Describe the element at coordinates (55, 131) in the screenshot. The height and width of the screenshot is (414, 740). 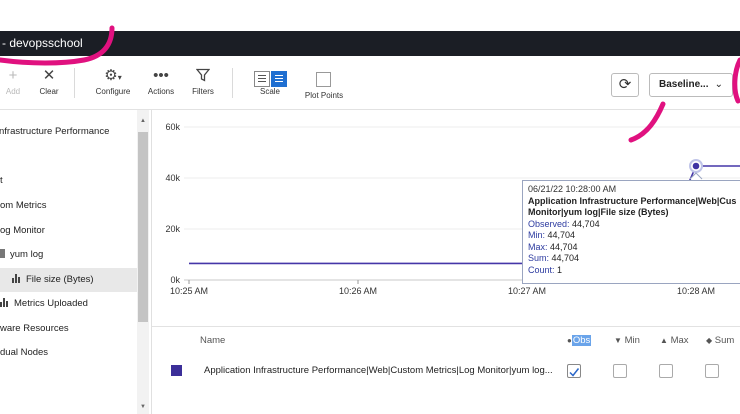
I see `tree-item-label: nfrastructure Performance` at that location.